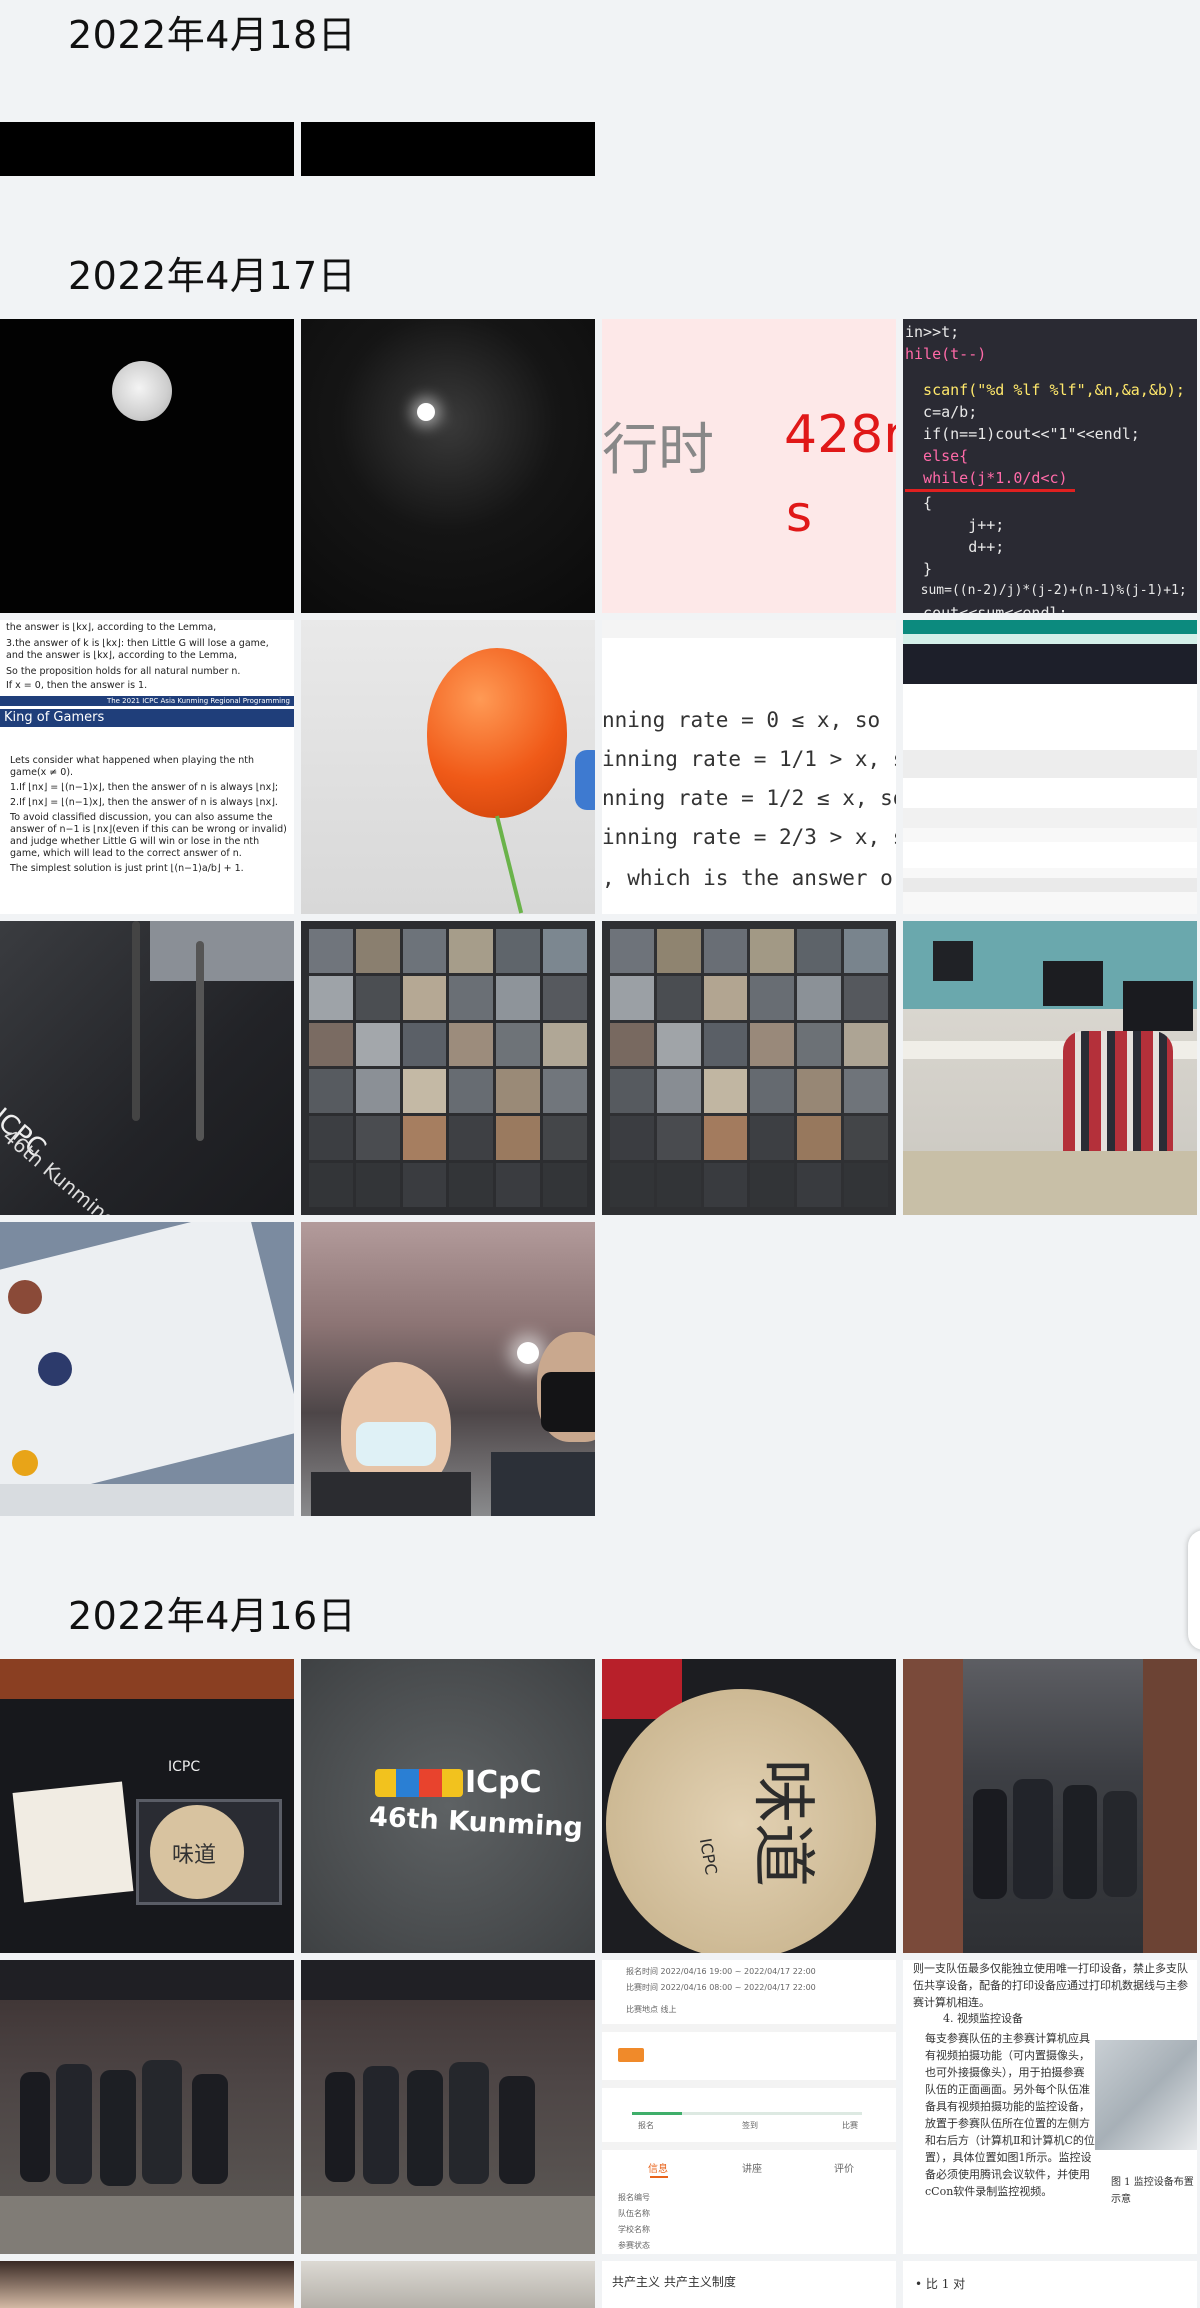  I want to click on code-line: else{, so click(937, 456).